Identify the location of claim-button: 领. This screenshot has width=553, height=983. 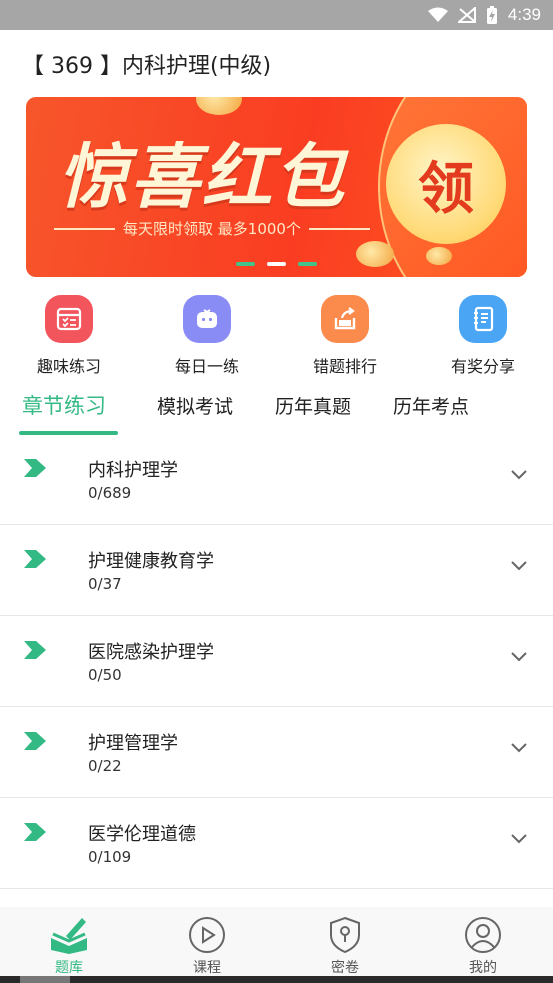
(446, 184).